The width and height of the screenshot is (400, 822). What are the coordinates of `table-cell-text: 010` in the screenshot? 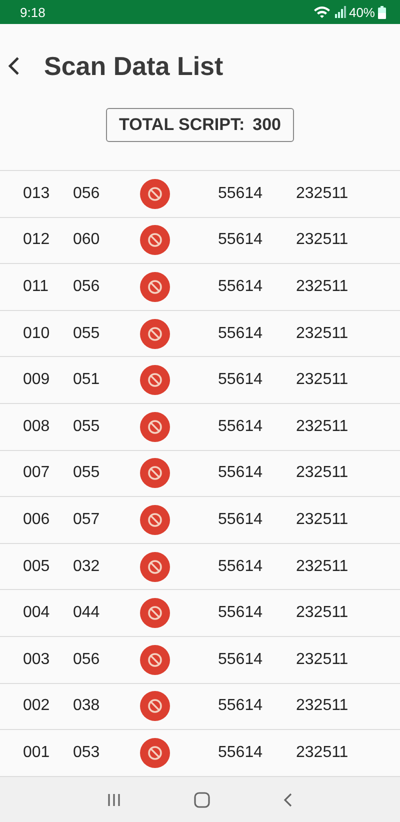 It's located at (37, 333).